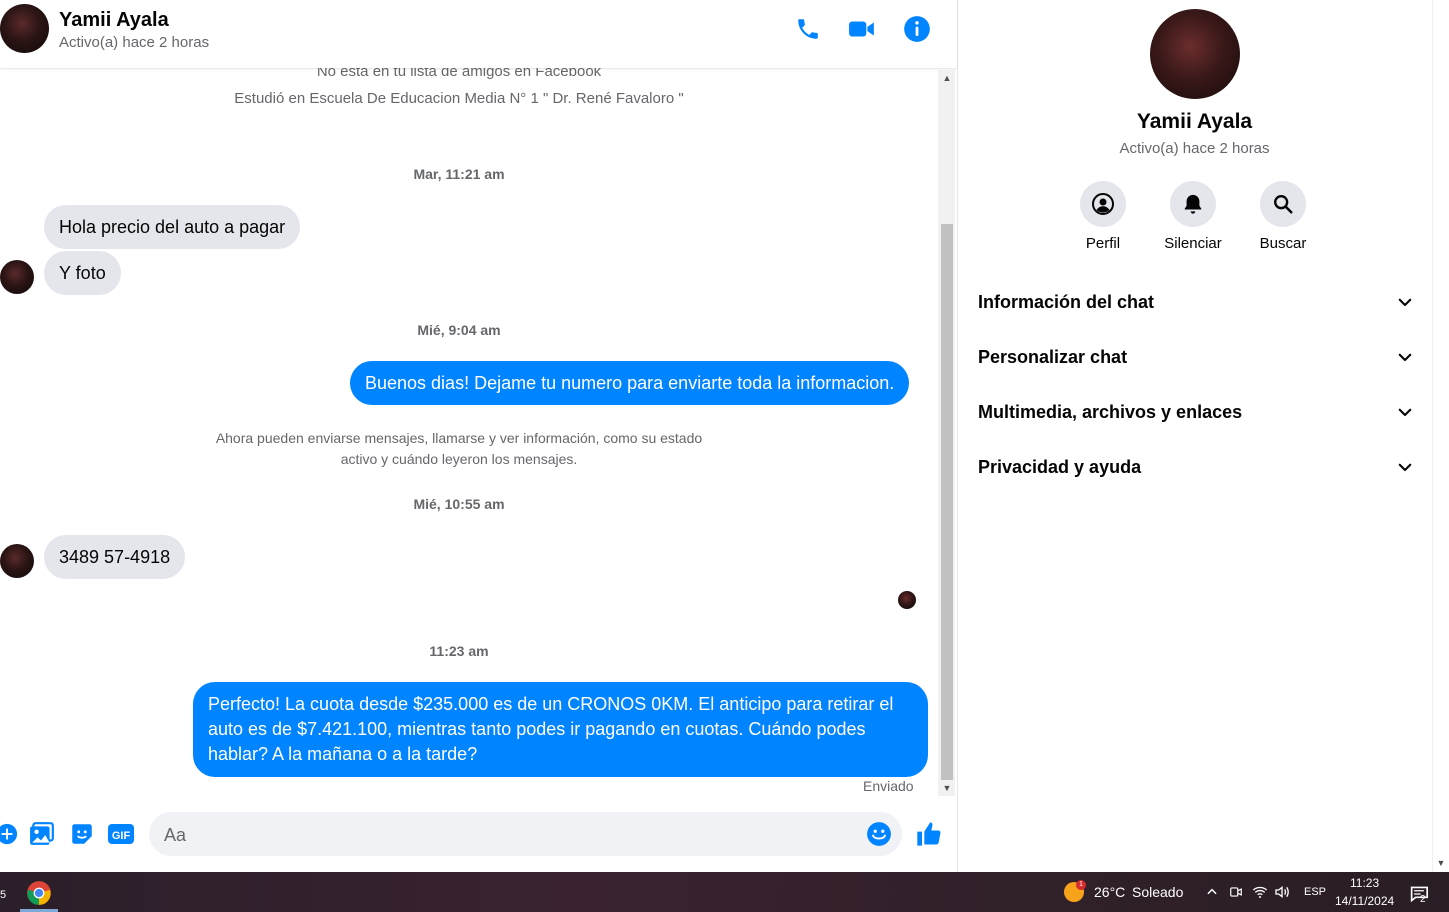 This screenshot has height=912, width=1449. I want to click on weather-description: Soleado, so click(1157, 892).